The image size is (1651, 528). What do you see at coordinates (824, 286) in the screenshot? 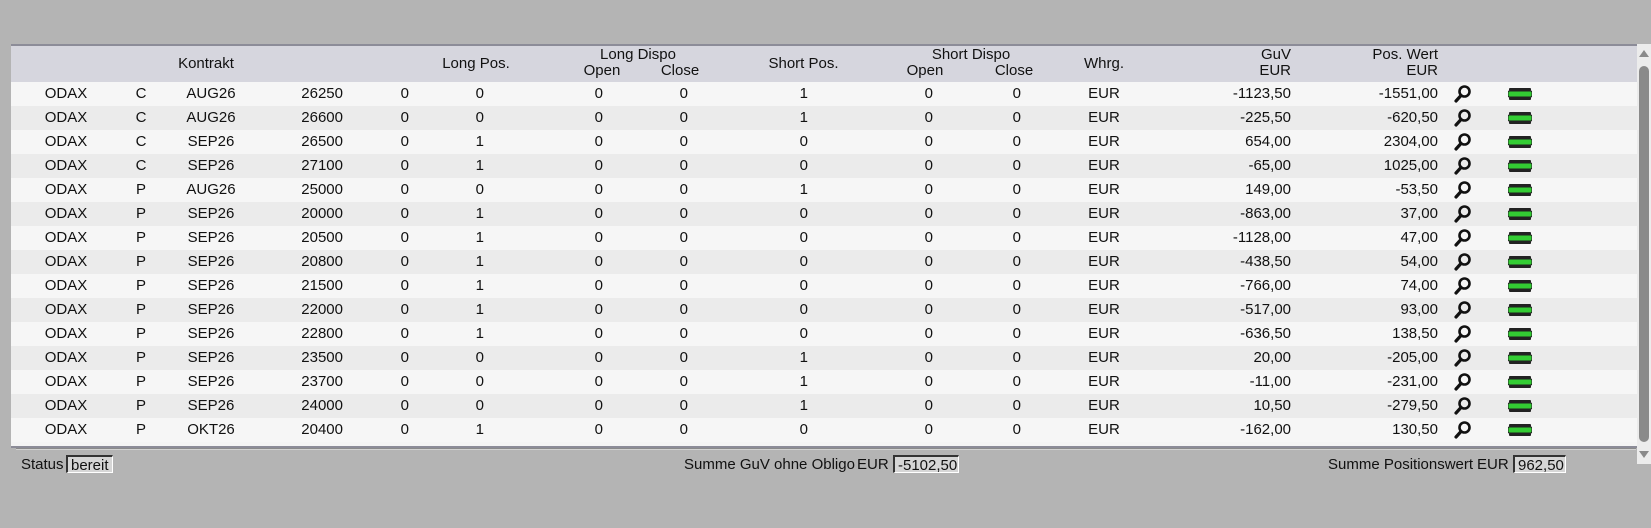
I see `table-row: ODAX P SEP26 21500 0 1 0 0 0 0 0 EUR -766,00 74,00` at bounding box center [824, 286].